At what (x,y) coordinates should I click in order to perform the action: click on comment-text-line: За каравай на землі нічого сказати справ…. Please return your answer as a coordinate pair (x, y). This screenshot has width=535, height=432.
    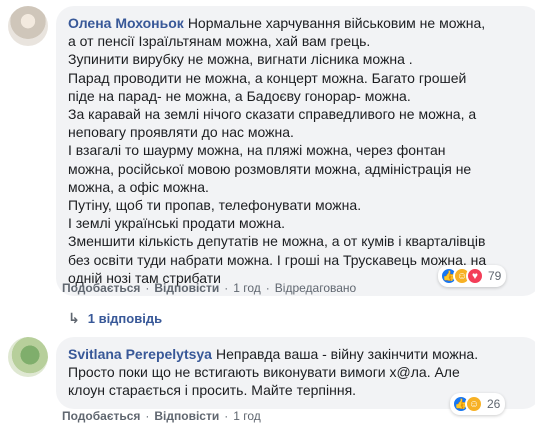
    Looking at the image, I should click on (272, 114).